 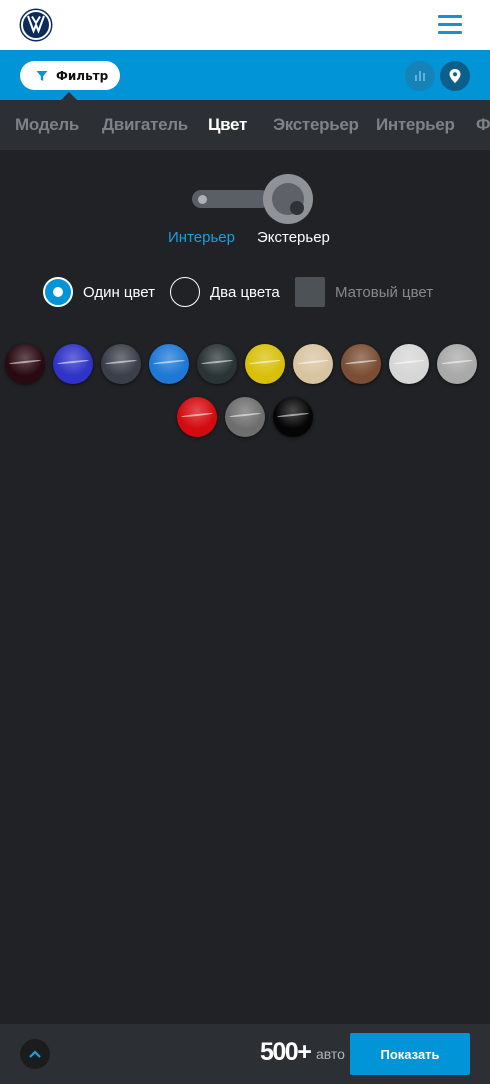 What do you see at coordinates (361, 364) in the screenshot?
I see `color-swatch-brown` at bounding box center [361, 364].